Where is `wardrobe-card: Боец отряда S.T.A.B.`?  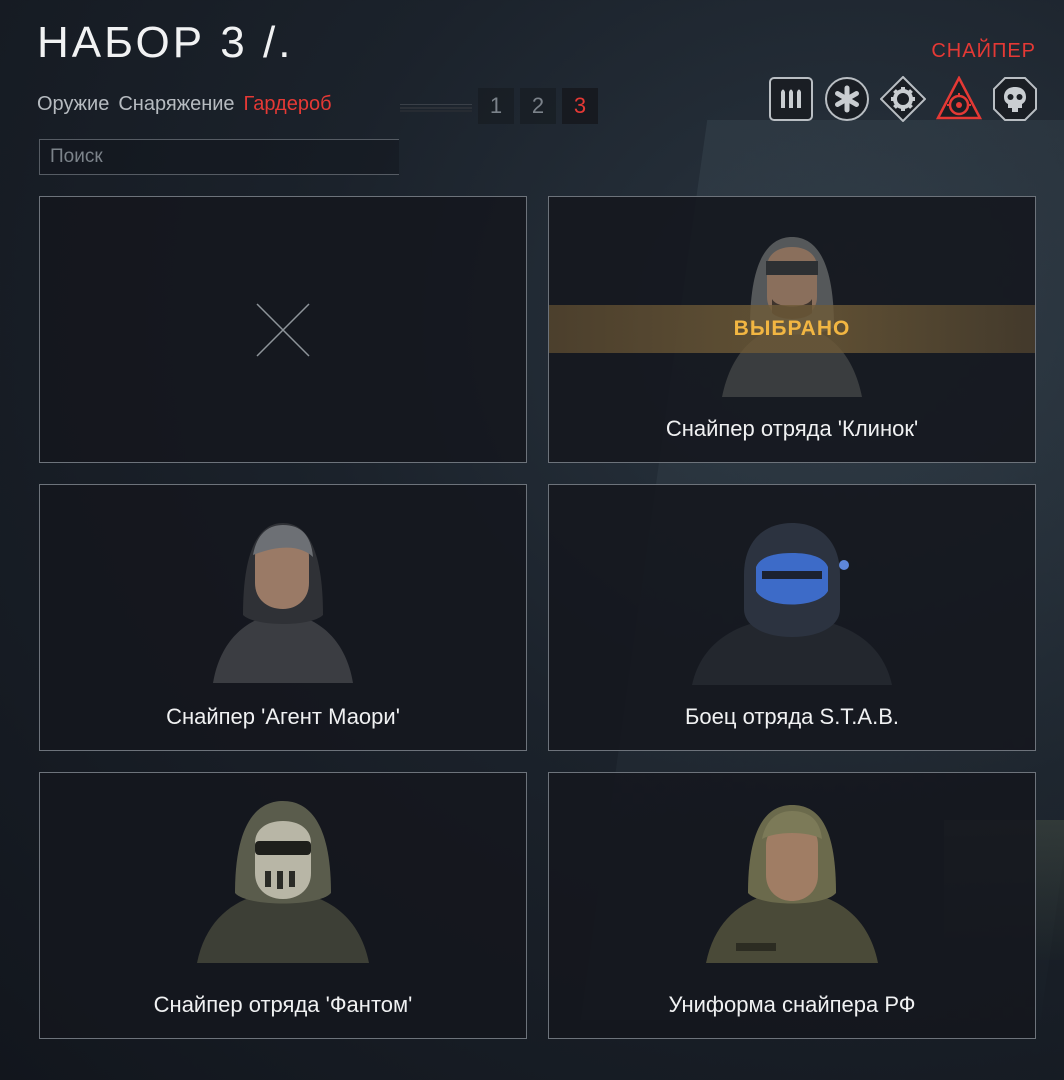
wardrobe-card: Боец отряда S.T.A.B. is located at coordinates (792, 617).